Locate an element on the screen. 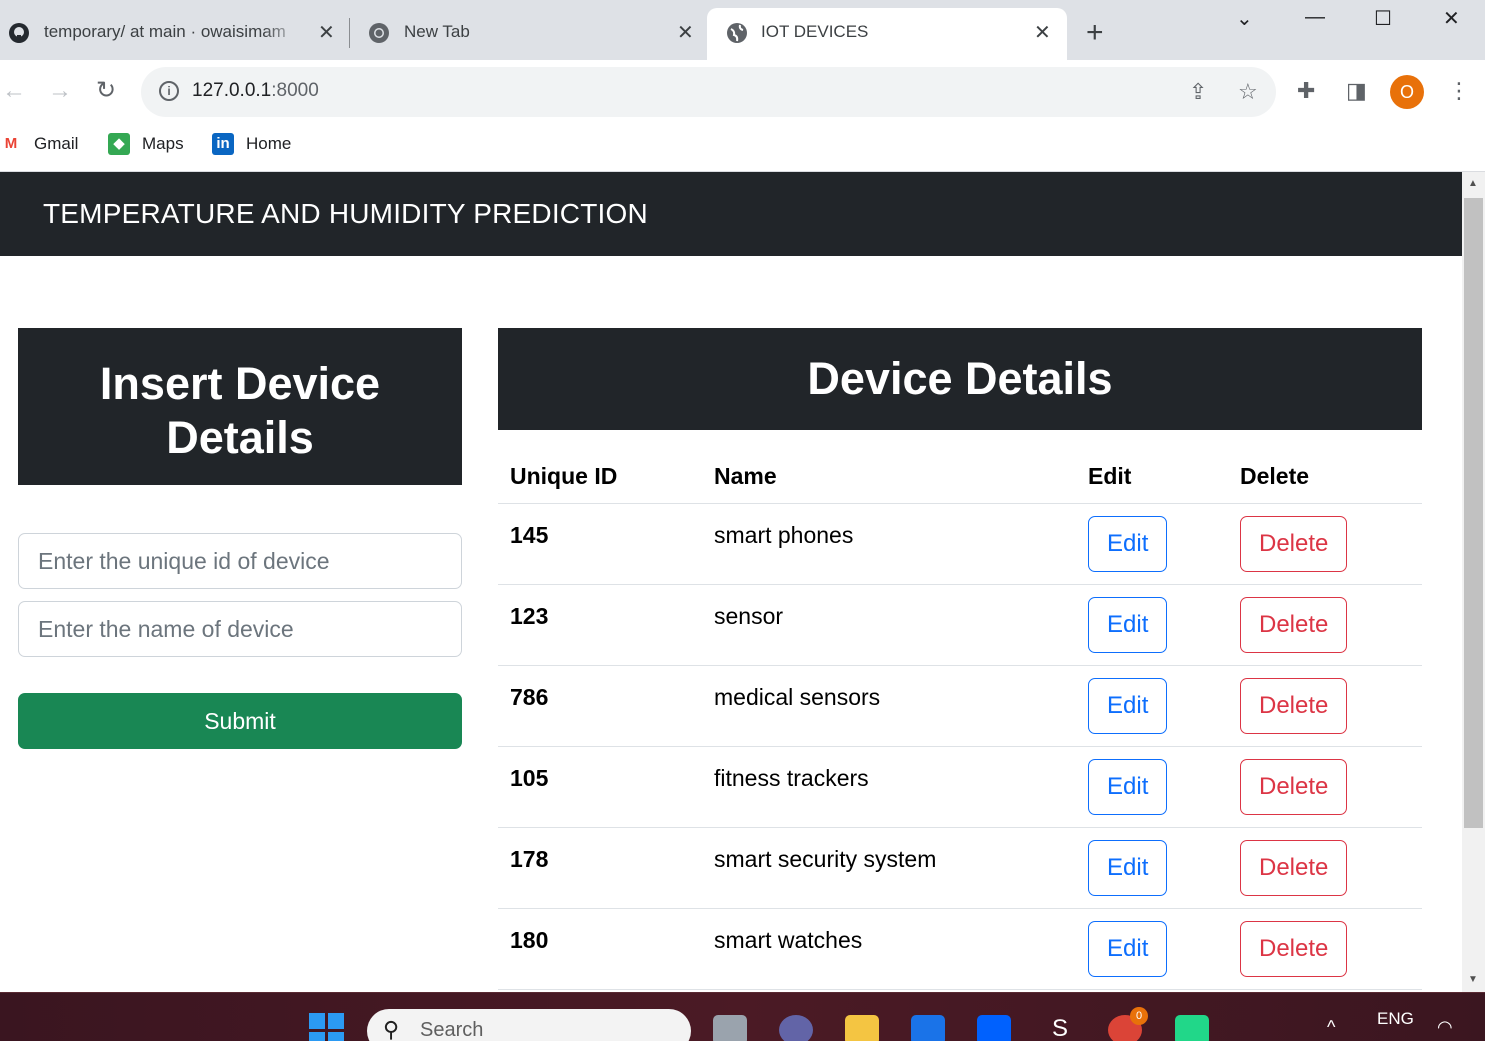  teams-chat-icon is located at coordinates (796, 1028).